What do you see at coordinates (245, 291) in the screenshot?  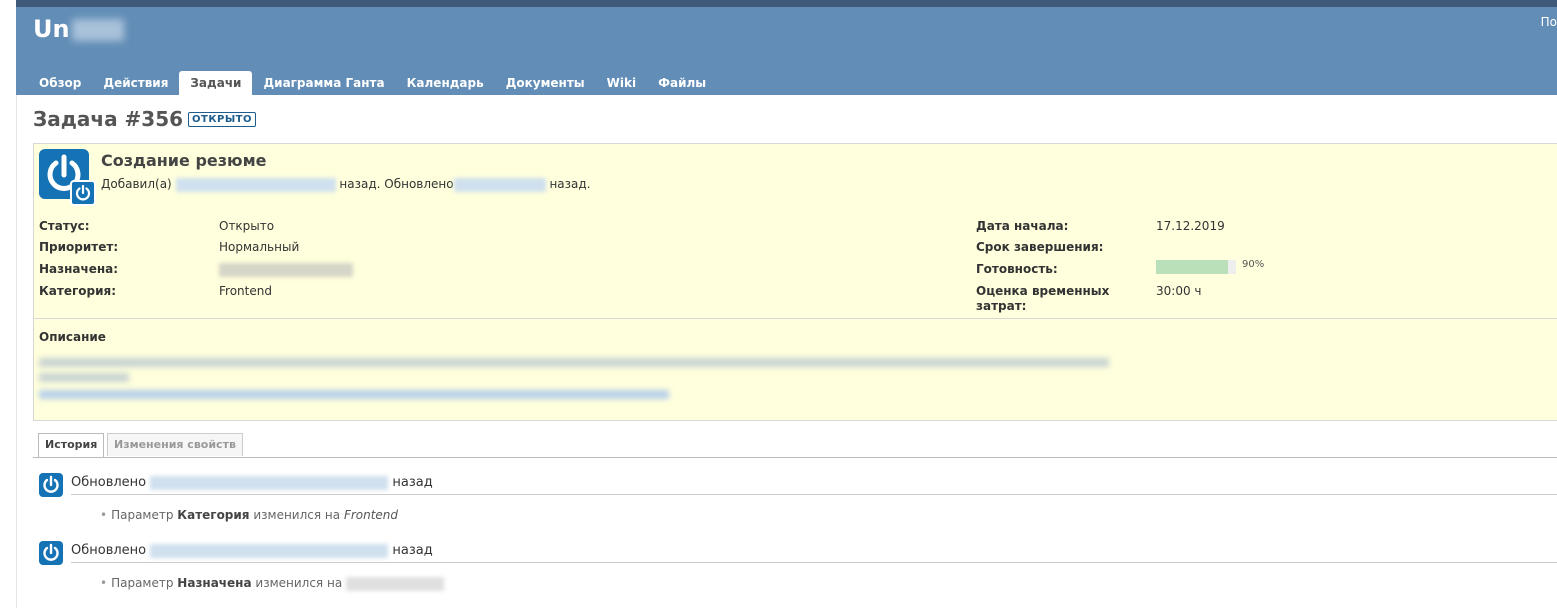 I see `category-value: Frontend` at bounding box center [245, 291].